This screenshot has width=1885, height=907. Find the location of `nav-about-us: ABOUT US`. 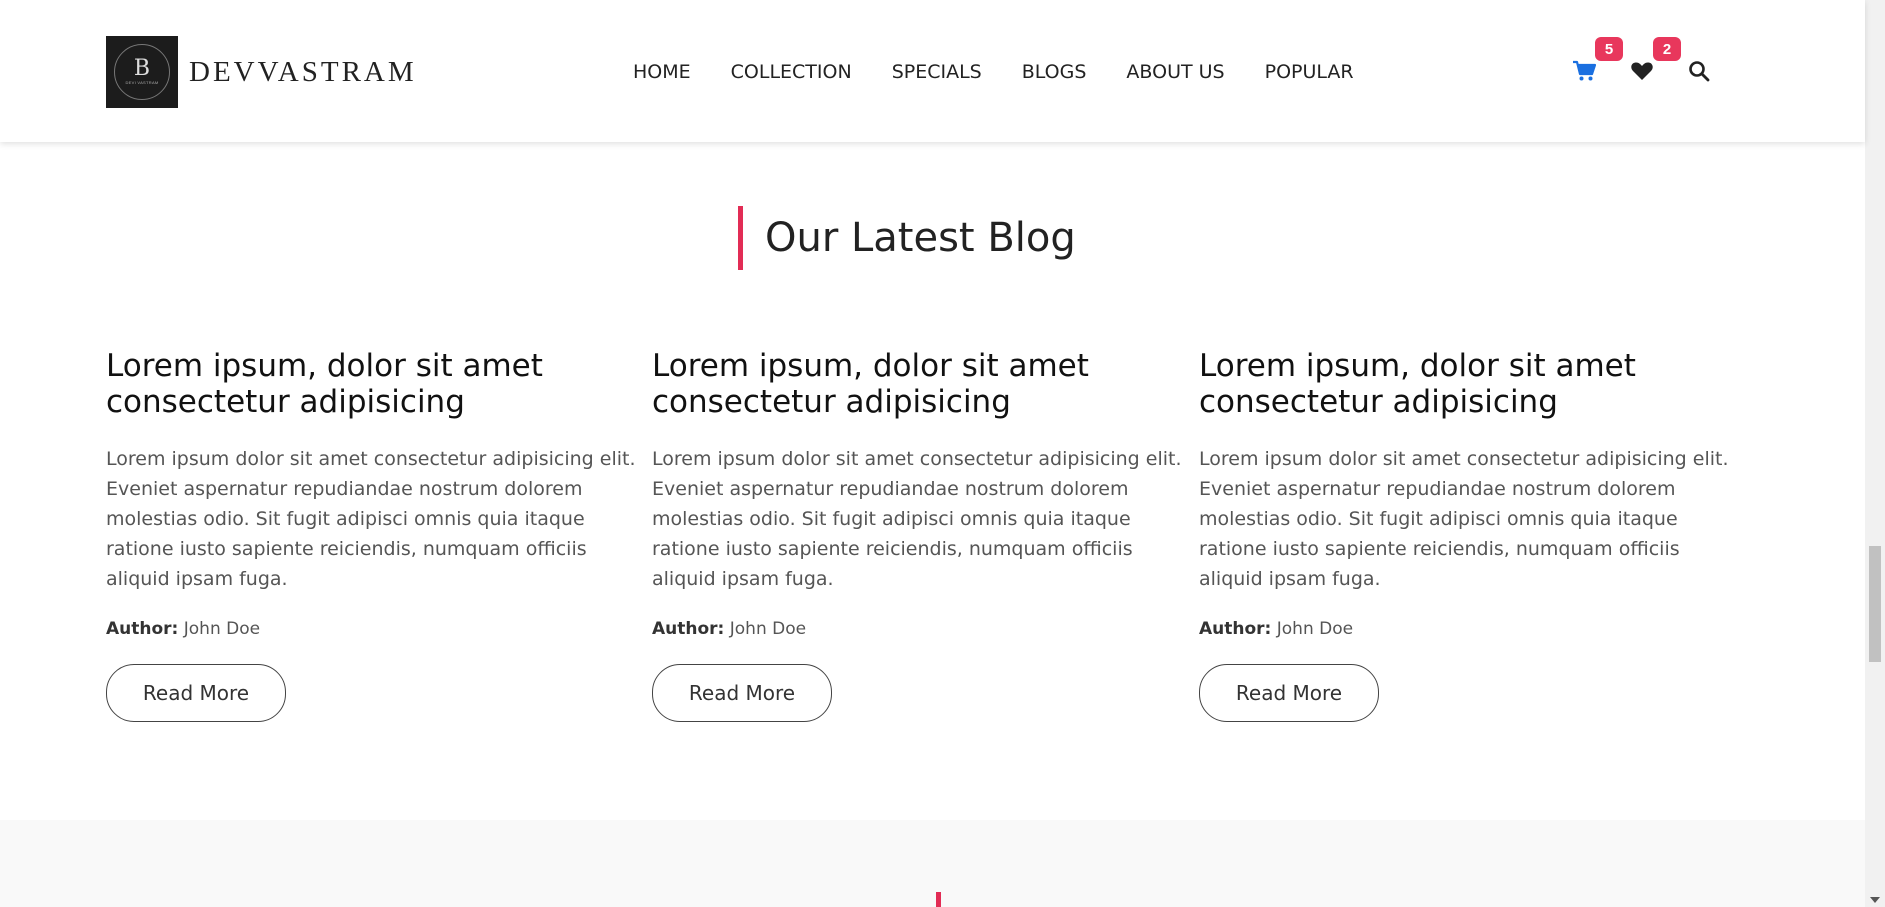

nav-about-us: ABOUT US is located at coordinates (1175, 72).